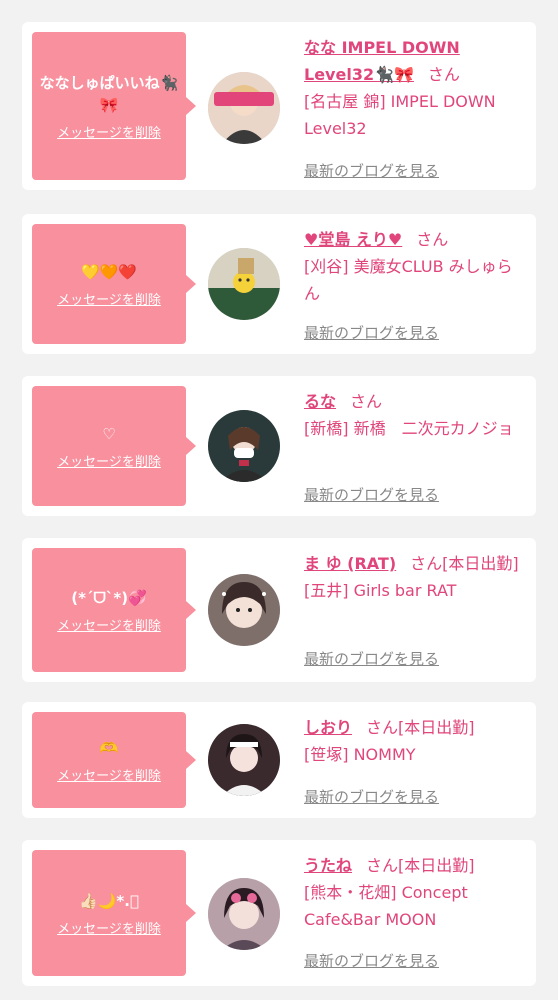 Image resolution: width=558 pixels, height=1000 pixels. What do you see at coordinates (400, 115) in the screenshot?
I see `shop-text: [名古屋 錦] IMPEL DOWN Level32` at bounding box center [400, 115].